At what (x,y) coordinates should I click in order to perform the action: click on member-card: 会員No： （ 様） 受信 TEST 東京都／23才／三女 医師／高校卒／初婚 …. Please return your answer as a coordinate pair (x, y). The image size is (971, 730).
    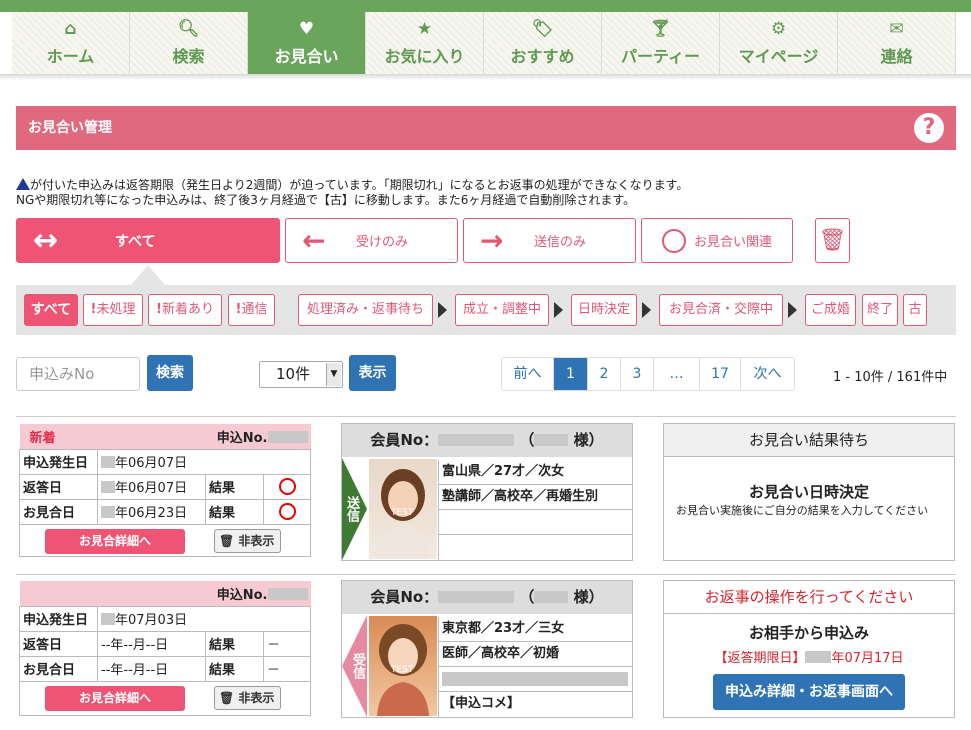
    Looking at the image, I should click on (487, 649).